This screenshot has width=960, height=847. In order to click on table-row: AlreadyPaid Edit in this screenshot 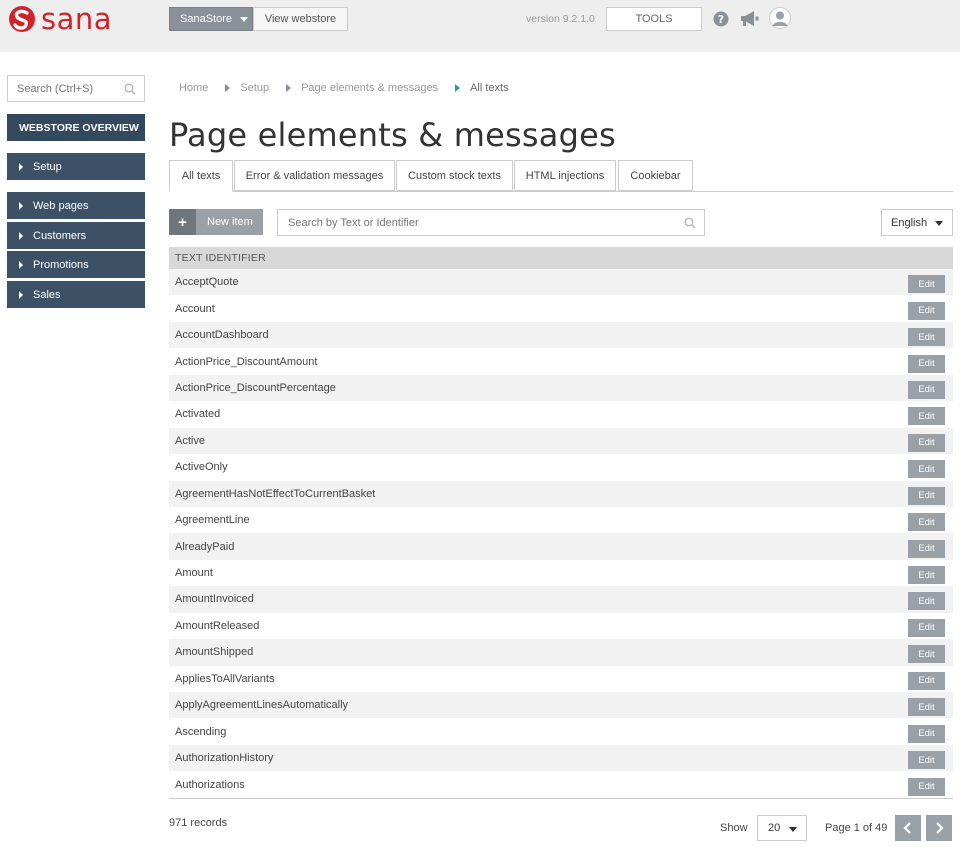, I will do `click(561, 546)`.